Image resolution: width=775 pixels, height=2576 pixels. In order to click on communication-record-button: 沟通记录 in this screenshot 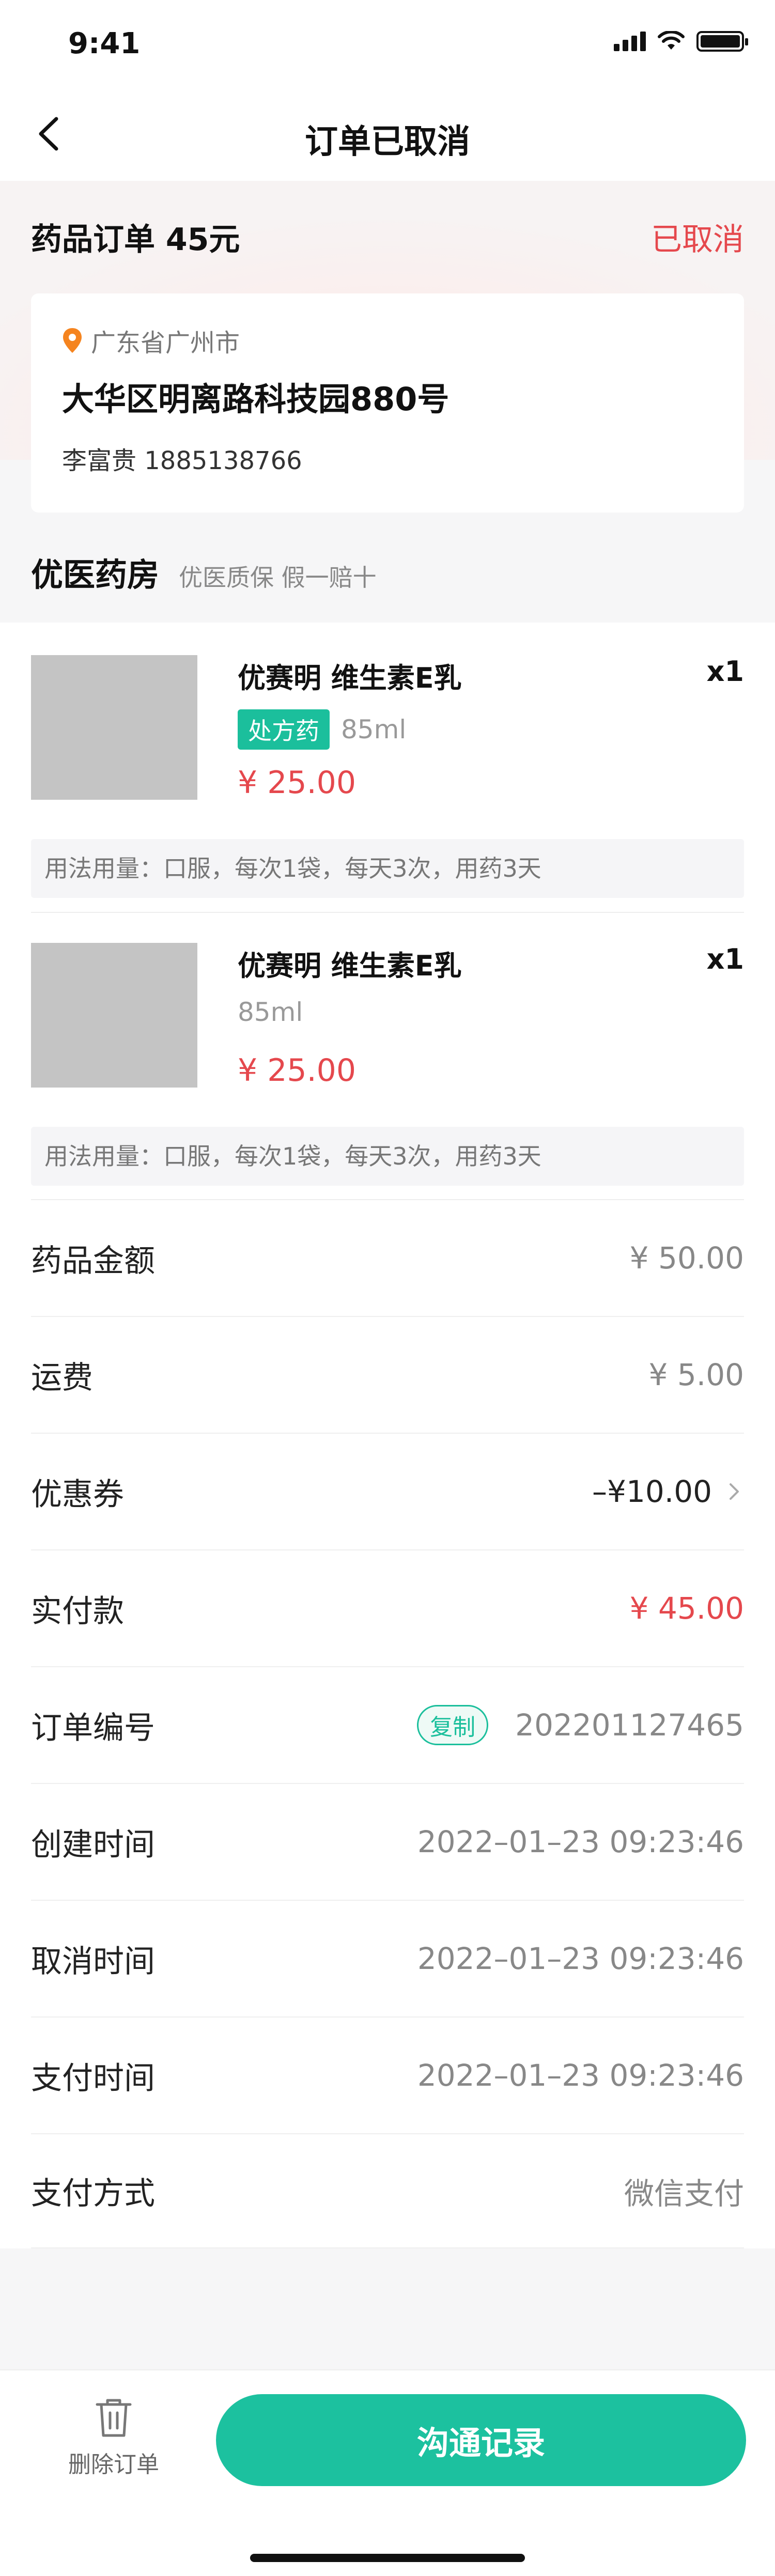, I will do `click(481, 2440)`.